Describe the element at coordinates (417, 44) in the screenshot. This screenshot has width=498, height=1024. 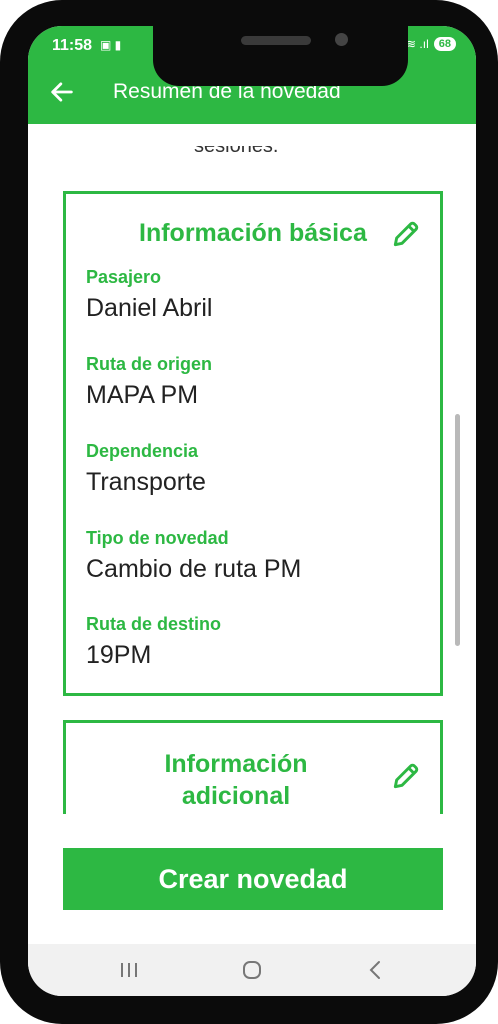
I see `wifi-signal-icon: ≋ .ıl` at that location.